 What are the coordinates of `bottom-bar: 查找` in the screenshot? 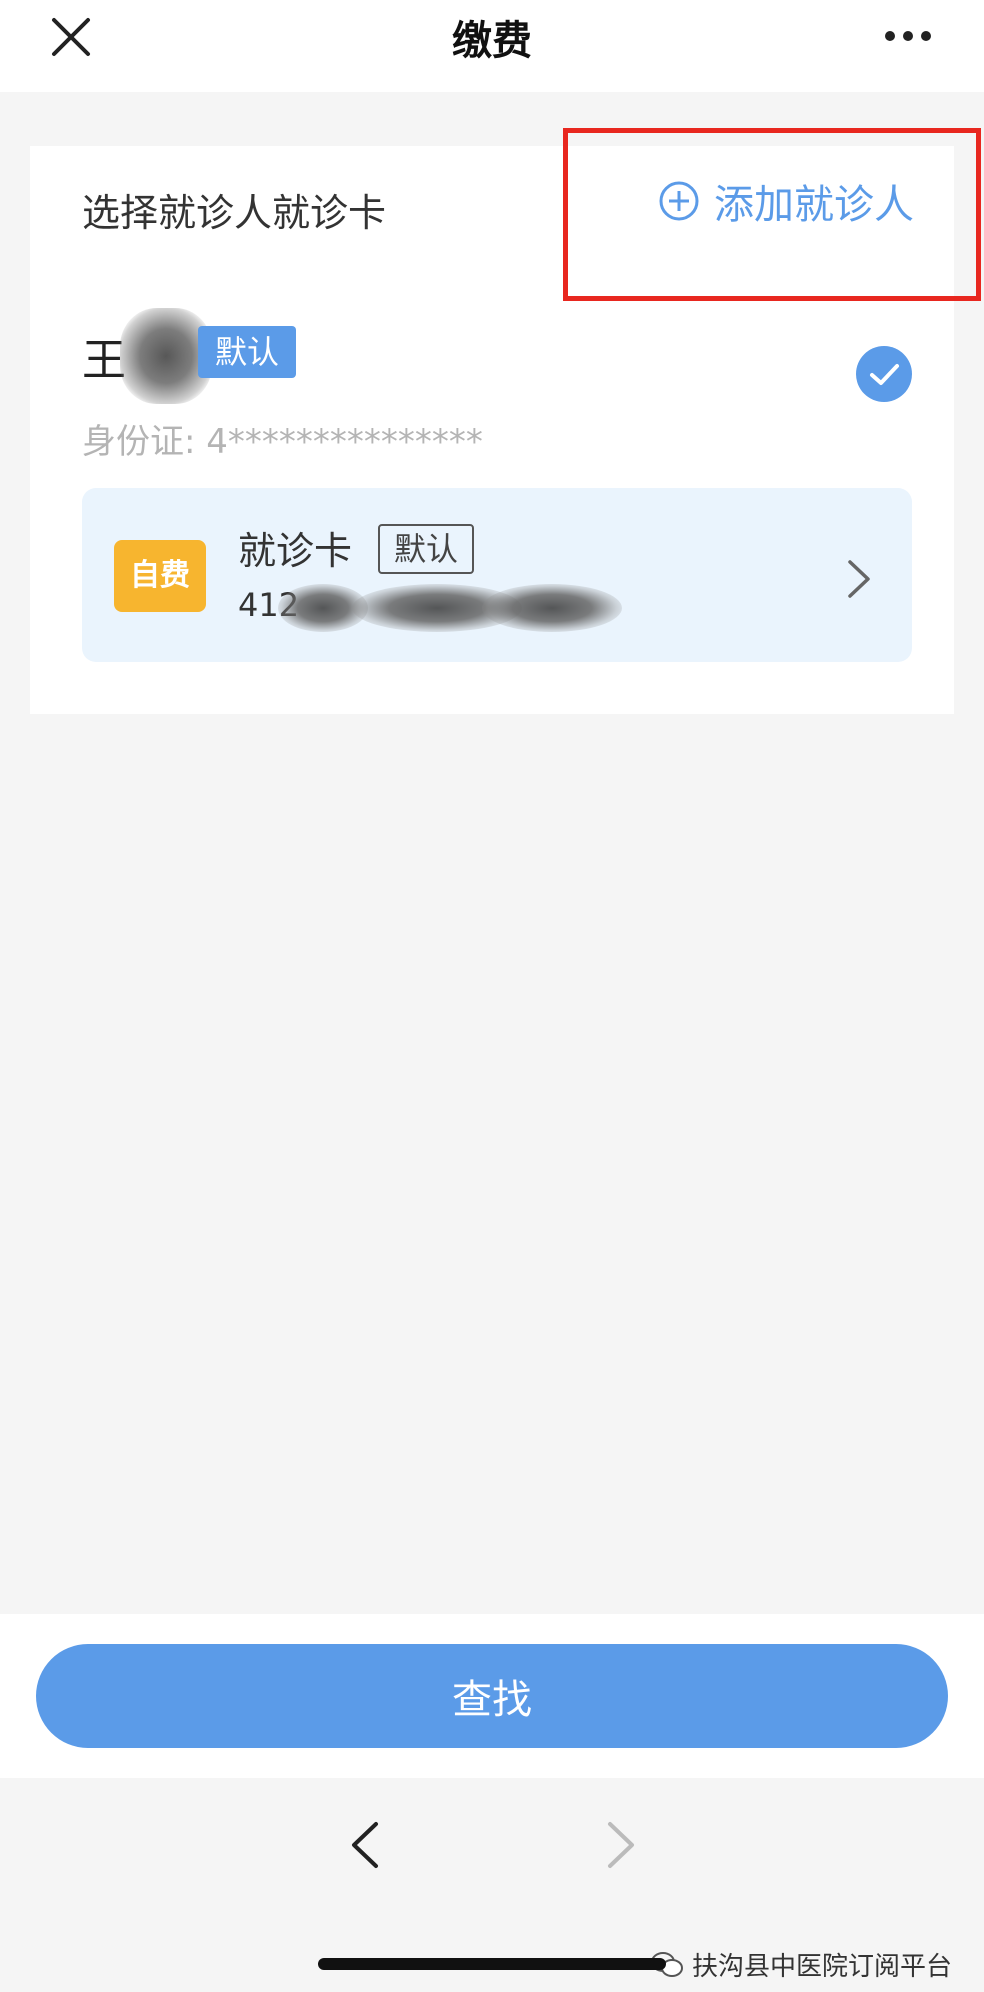 It's located at (492, 1696).